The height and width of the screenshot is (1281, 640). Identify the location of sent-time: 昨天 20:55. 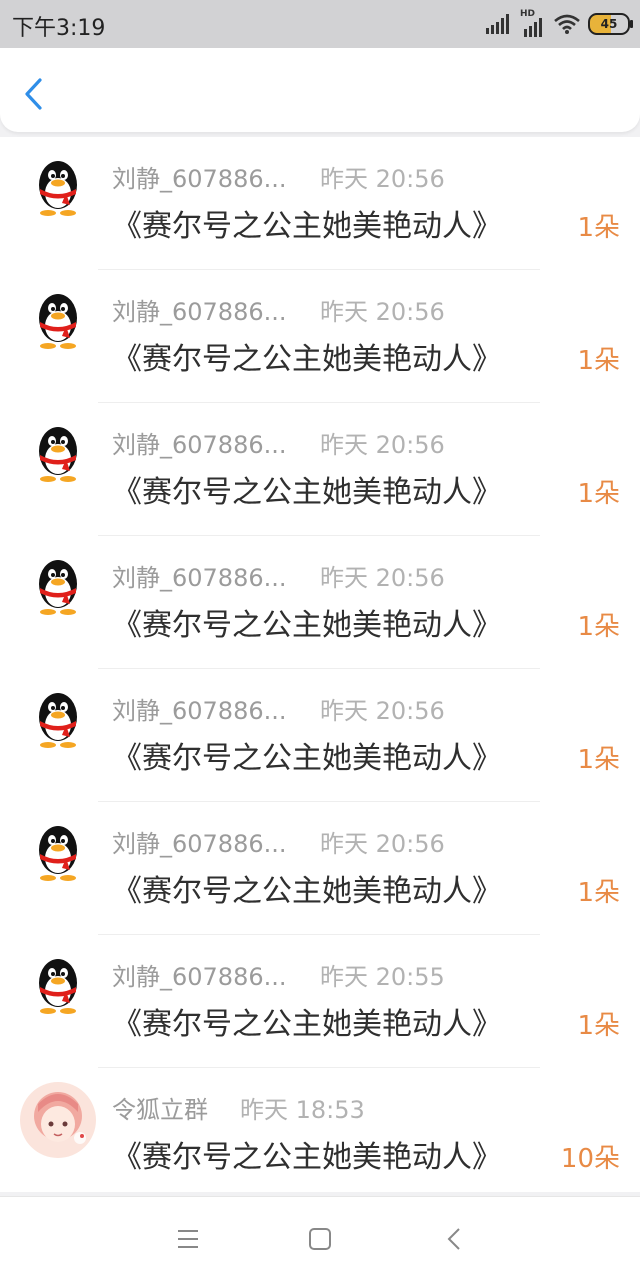
(382, 977).